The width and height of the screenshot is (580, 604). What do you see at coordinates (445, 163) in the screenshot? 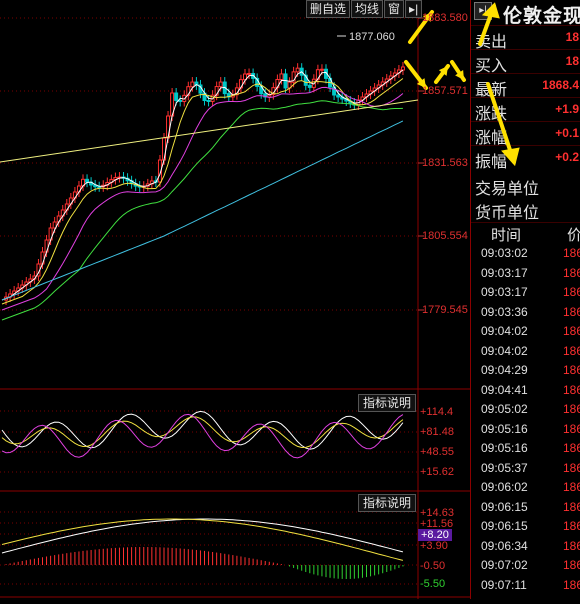
I see `price-axis-label: 1831.563` at bounding box center [445, 163].